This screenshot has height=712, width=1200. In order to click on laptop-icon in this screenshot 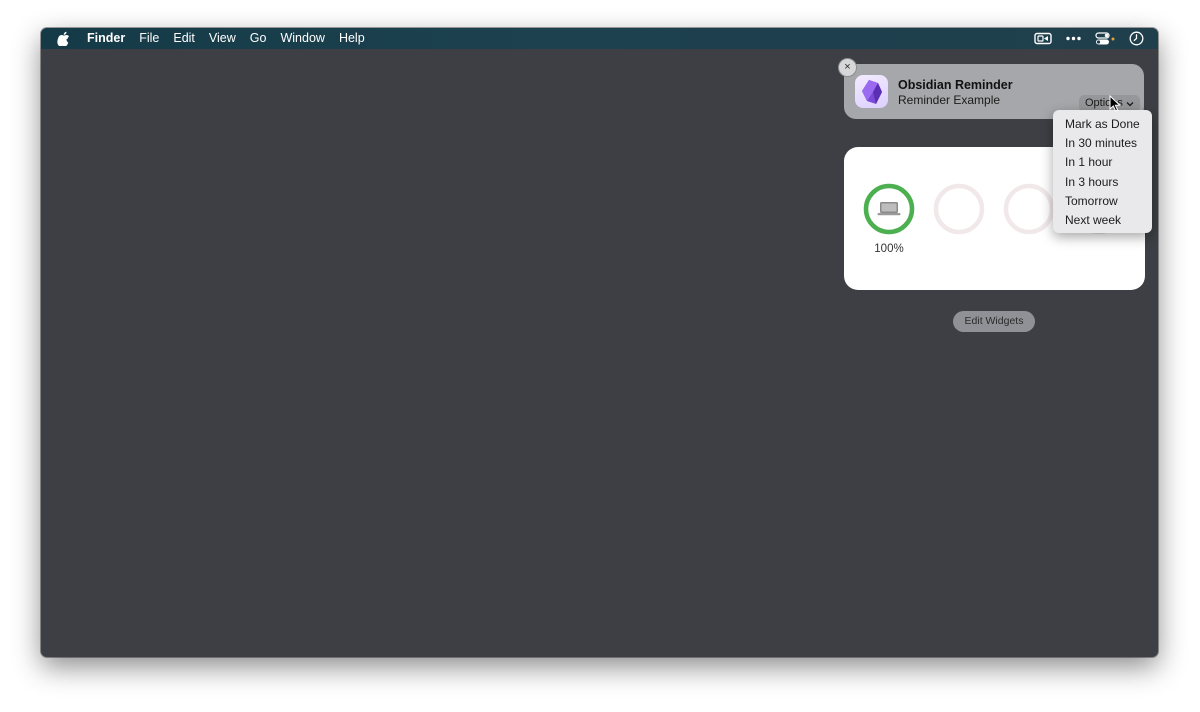, I will do `click(889, 209)`.